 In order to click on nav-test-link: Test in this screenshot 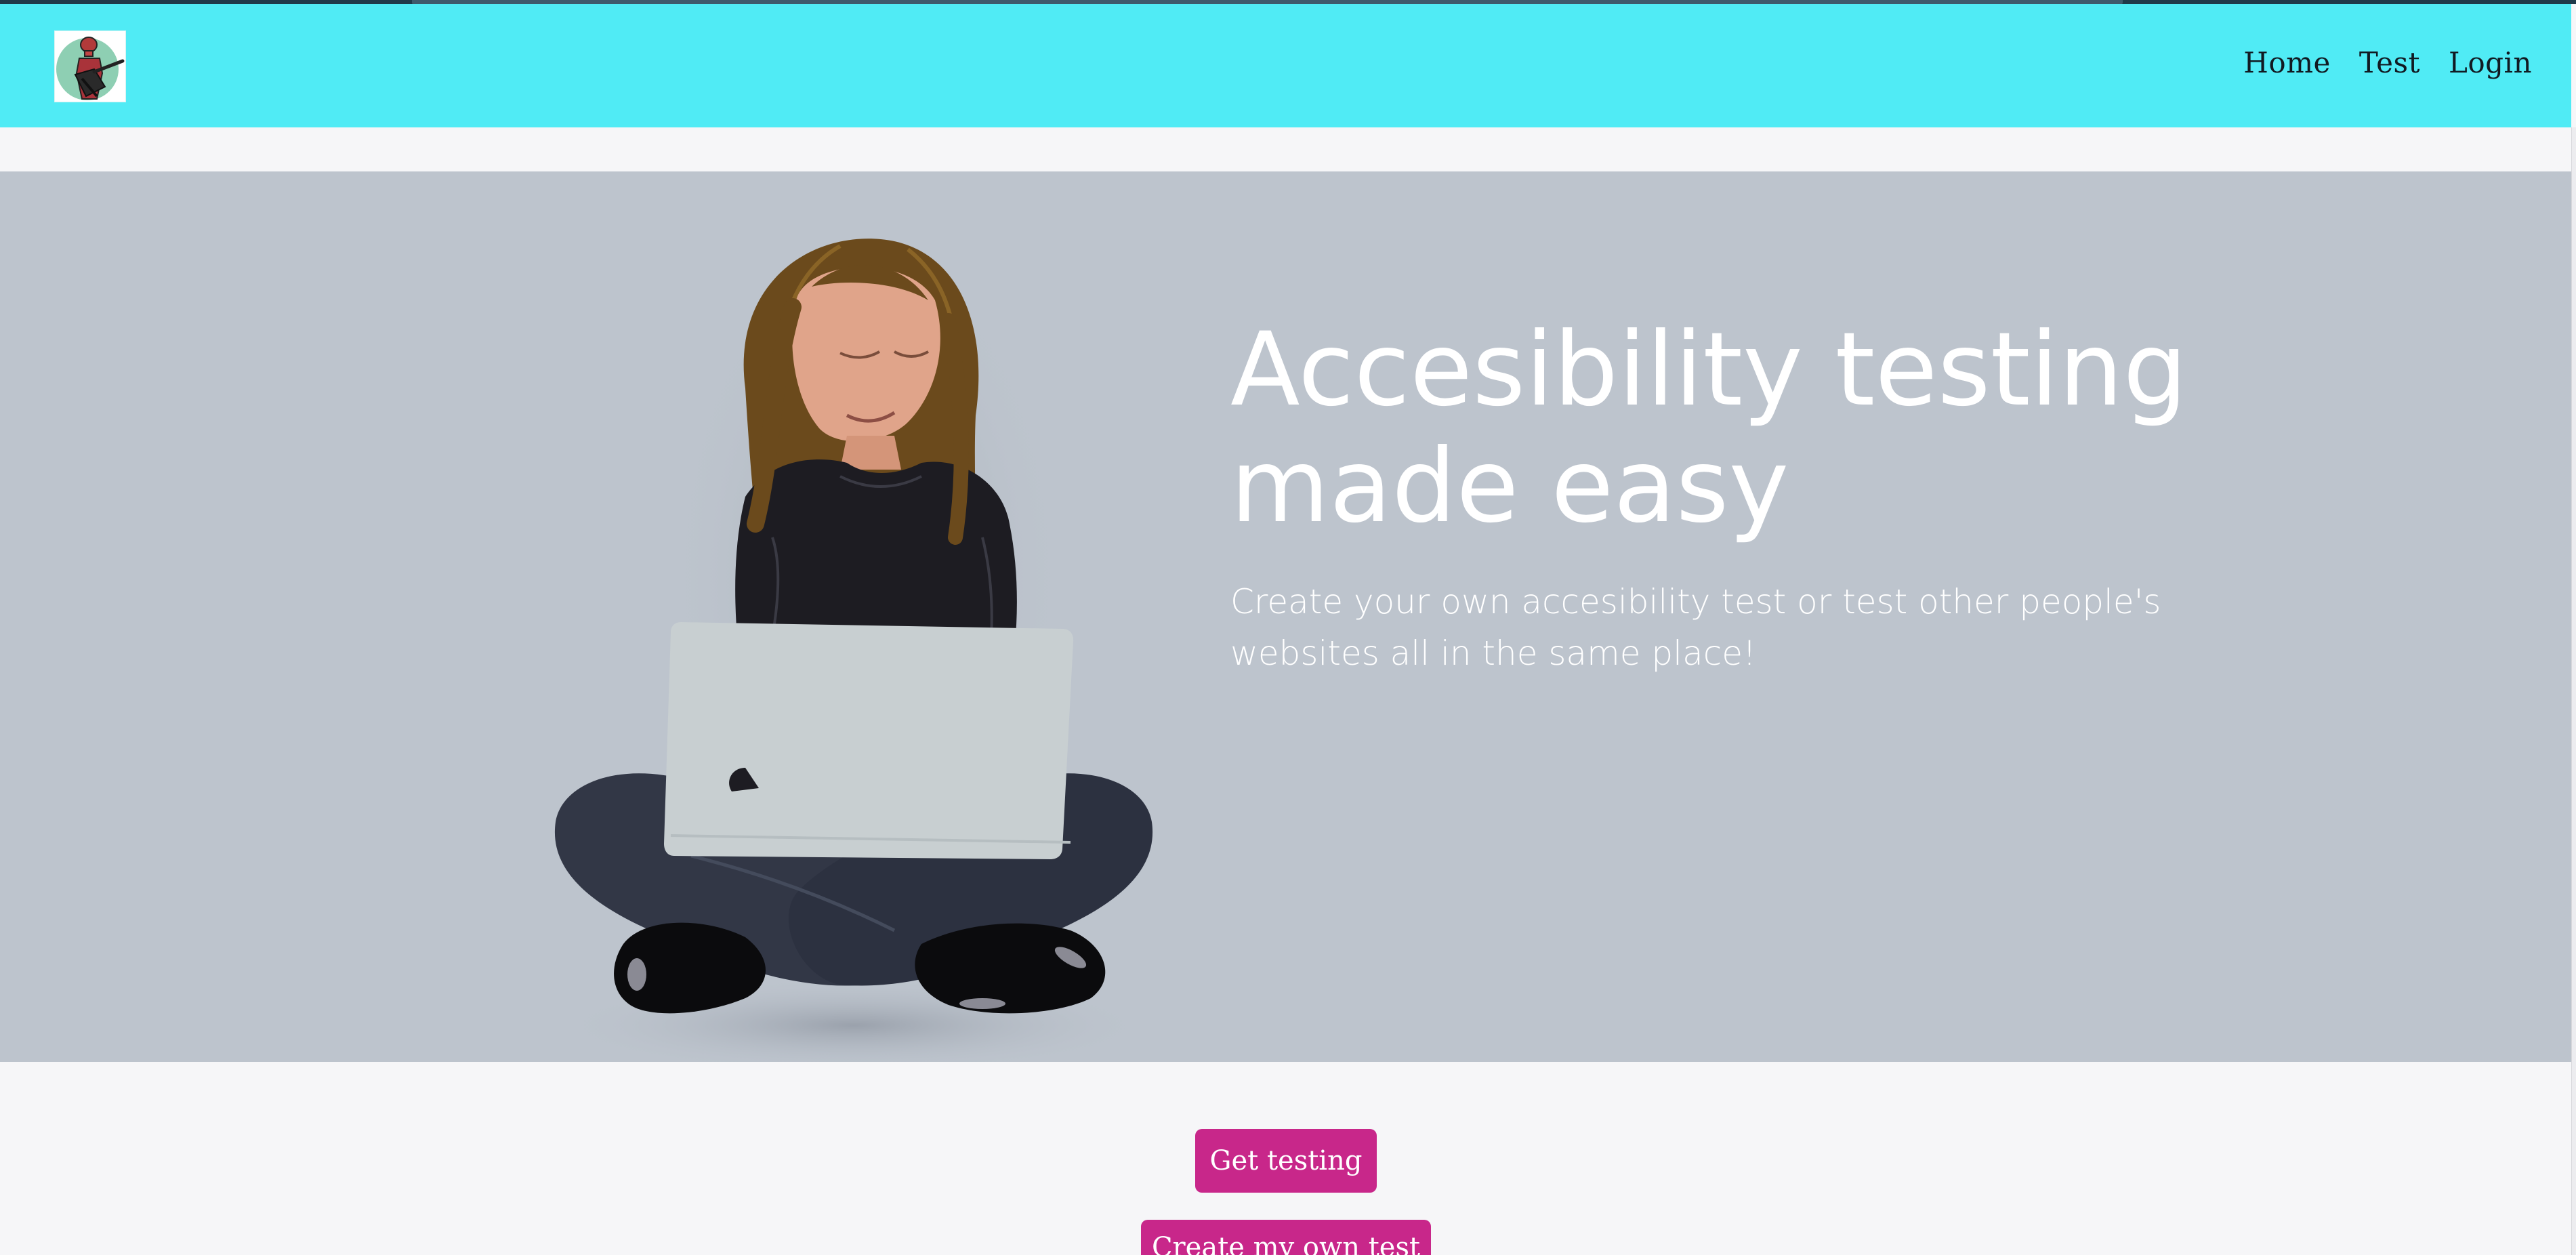, I will do `click(2389, 62)`.